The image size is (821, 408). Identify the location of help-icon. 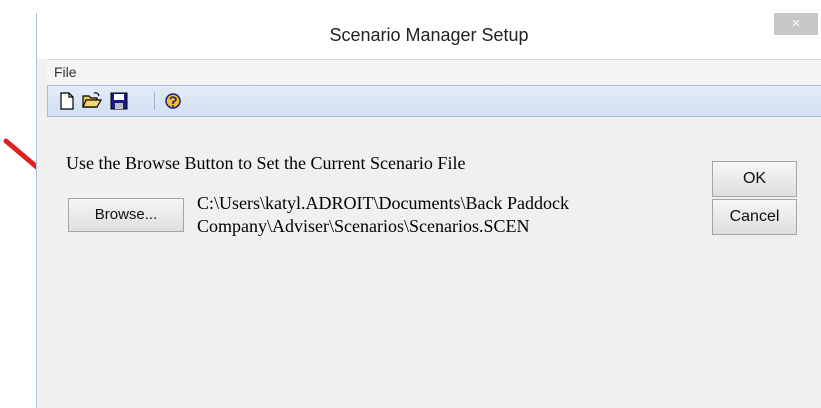
(173, 101).